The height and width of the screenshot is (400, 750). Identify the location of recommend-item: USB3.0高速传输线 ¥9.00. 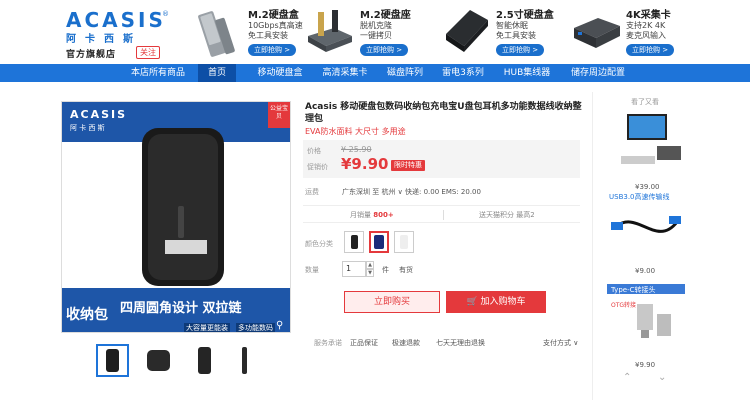
(646, 232).